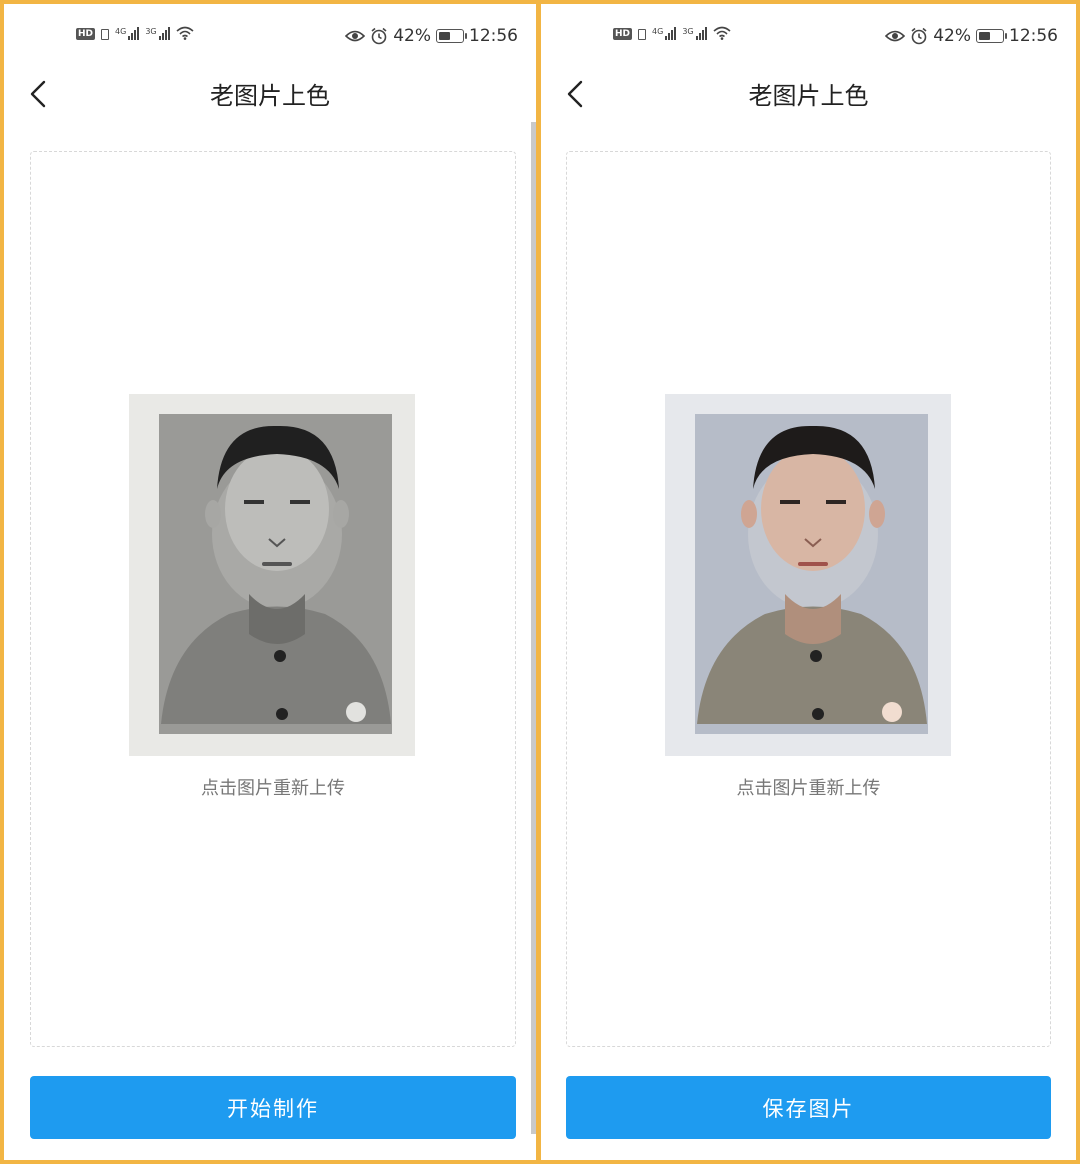 This screenshot has width=1080, height=1164. What do you see at coordinates (273, 1107) in the screenshot?
I see `start-button: 开始制作` at bounding box center [273, 1107].